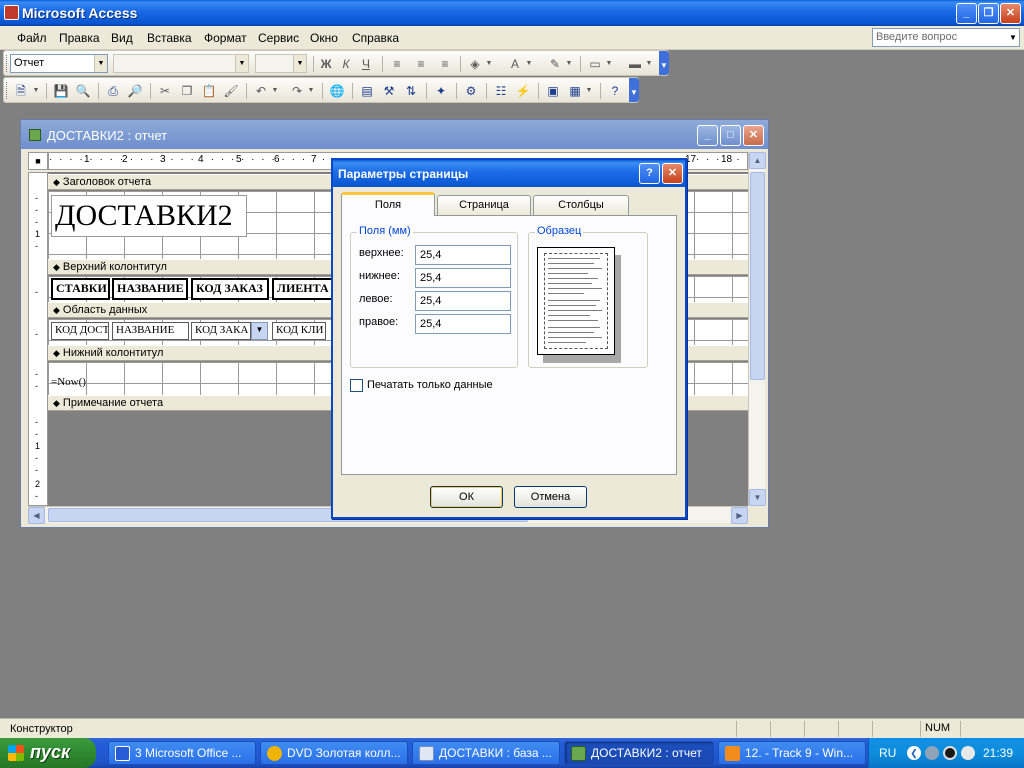  I want to click on help-icon: ?, so click(615, 91).